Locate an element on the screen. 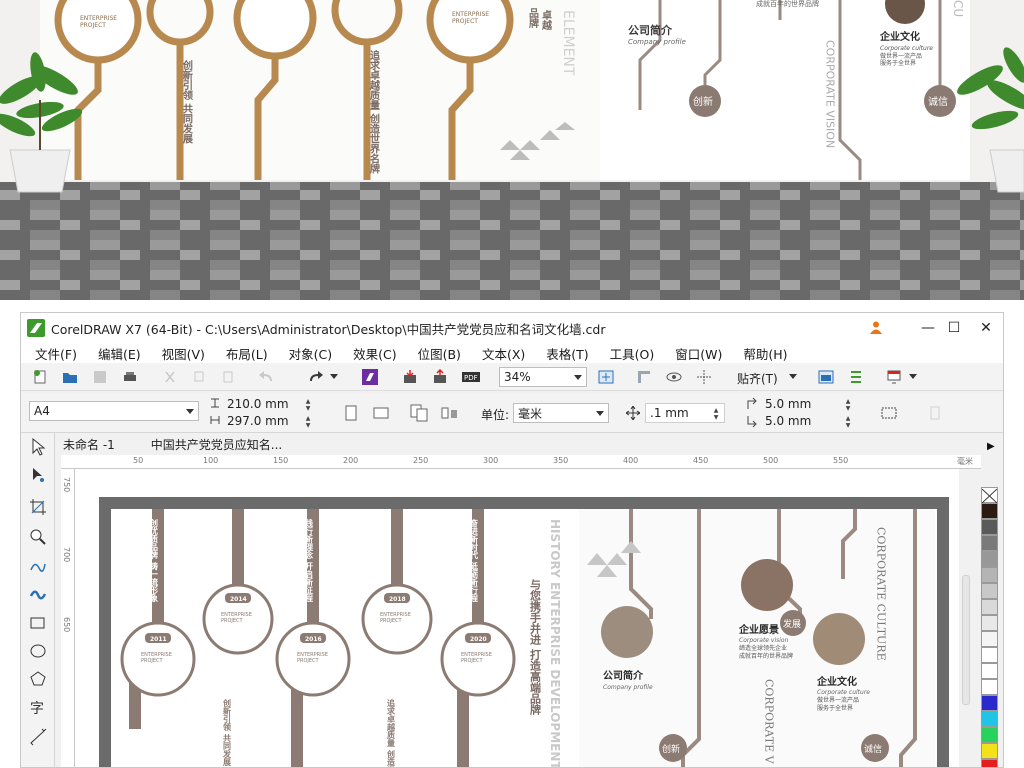 The height and width of the screenshot is (768, 1024). slogan-vertical: 创优质品牌 铸一流形象 is located at coordinates (154, 560).